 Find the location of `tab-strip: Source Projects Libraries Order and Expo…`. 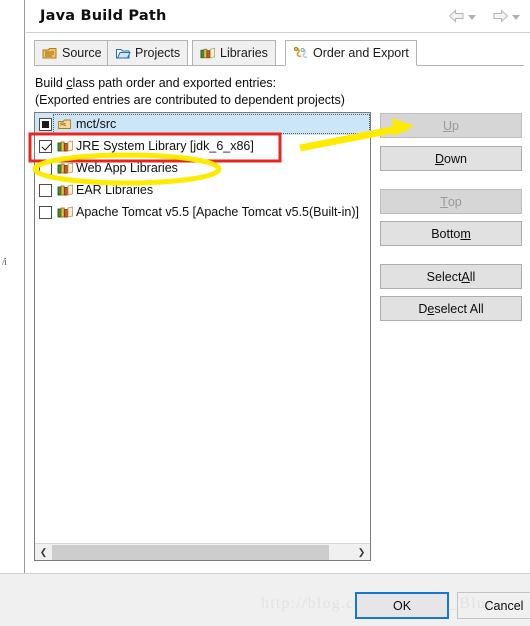

tab-strip: Source Projects Libraries Order and Expo… is located at coordinates (279, 53).